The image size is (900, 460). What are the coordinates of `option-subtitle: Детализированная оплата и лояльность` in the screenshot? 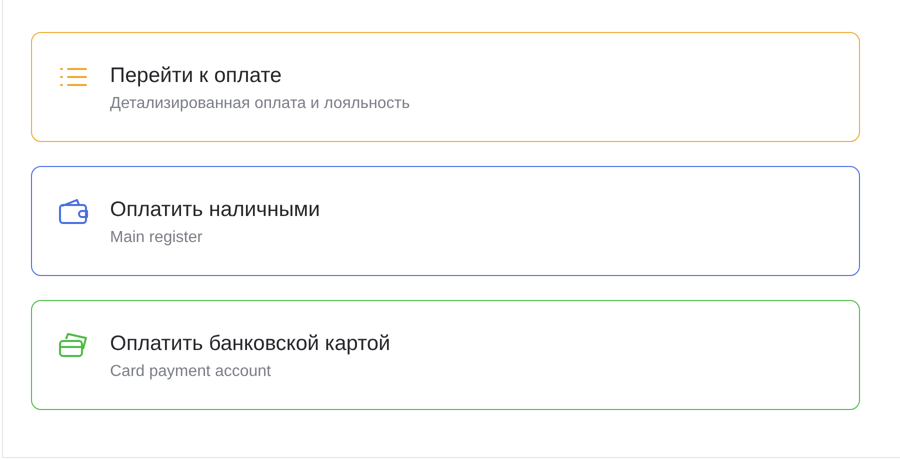 It's located at (260, 104).